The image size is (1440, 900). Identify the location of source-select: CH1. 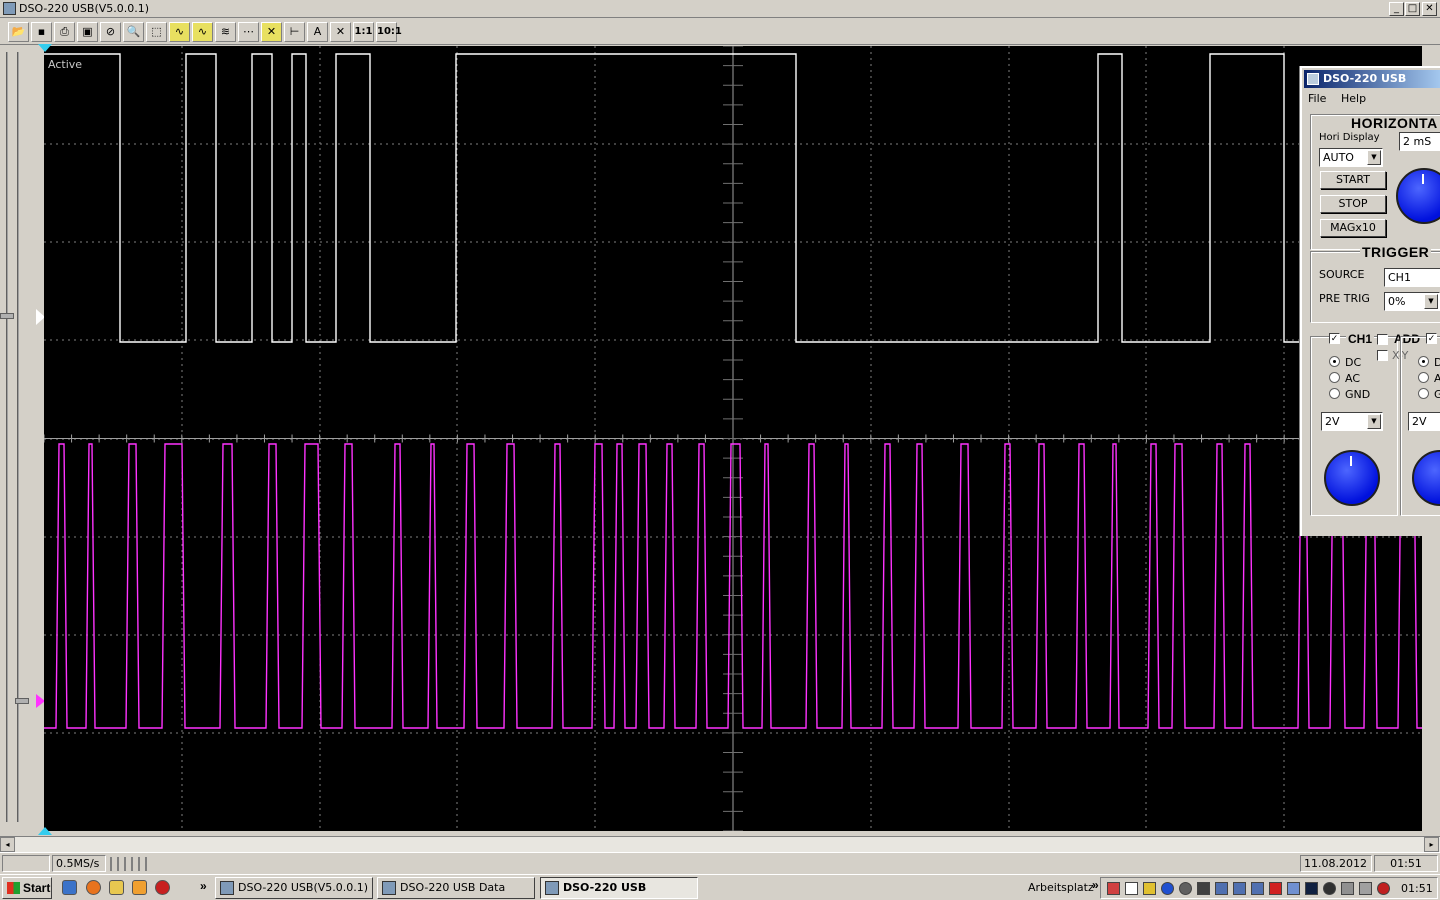
(1412, 277).